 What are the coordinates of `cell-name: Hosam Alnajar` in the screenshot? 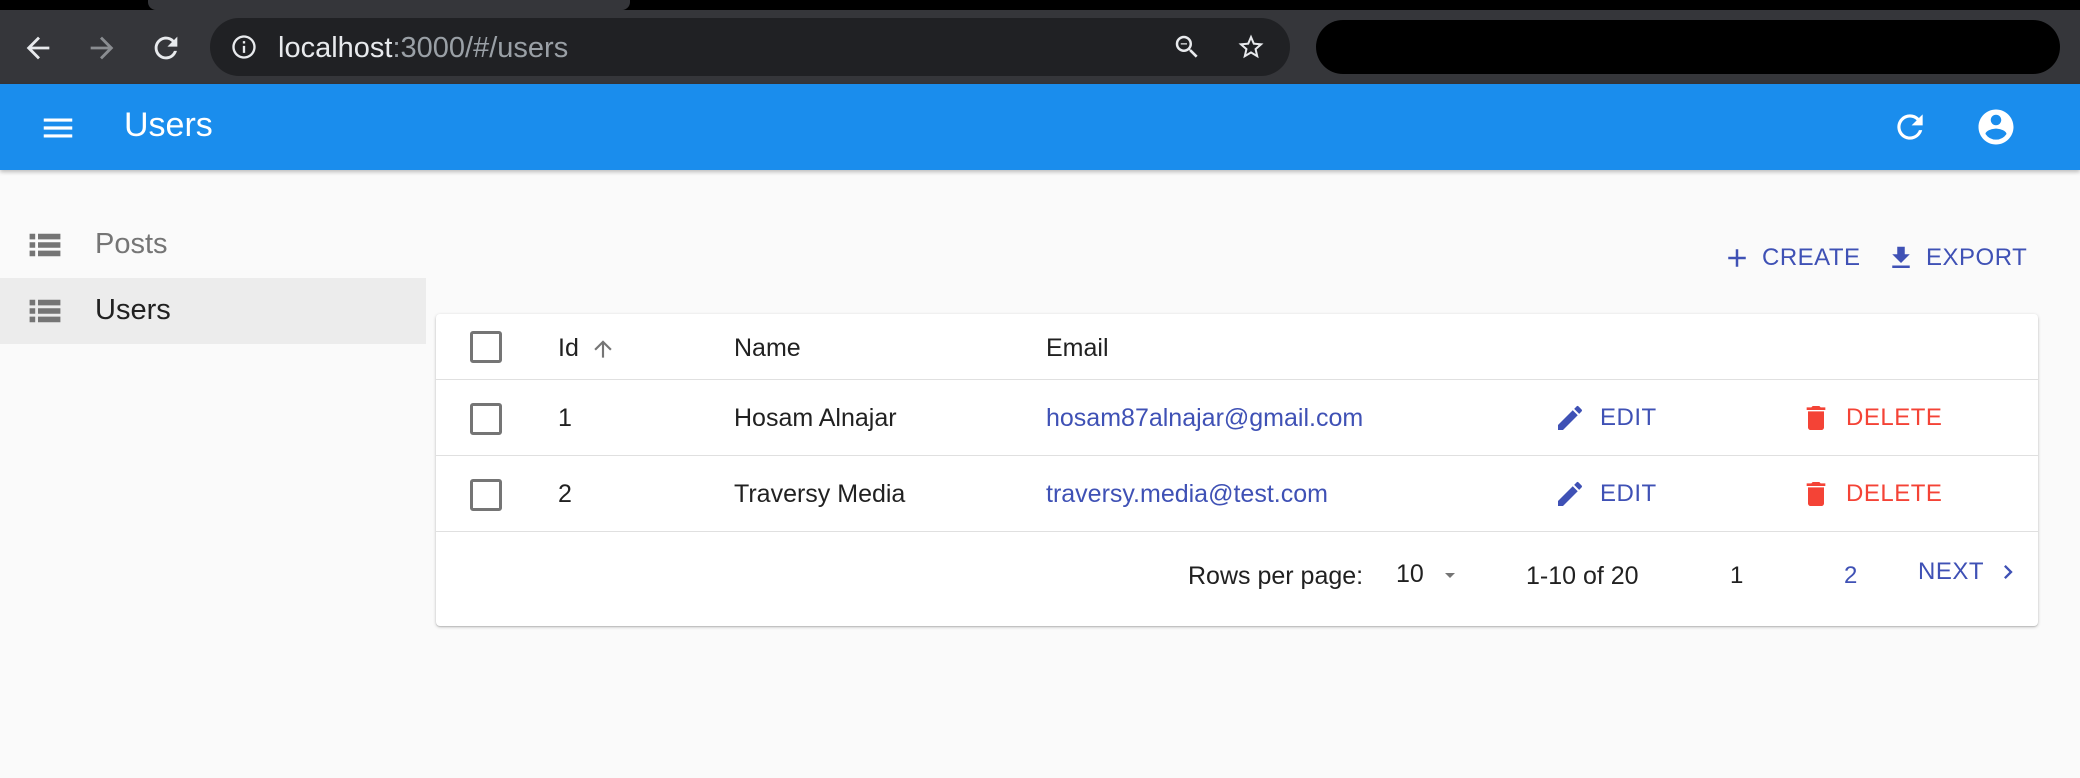 It's located at (815, 418).